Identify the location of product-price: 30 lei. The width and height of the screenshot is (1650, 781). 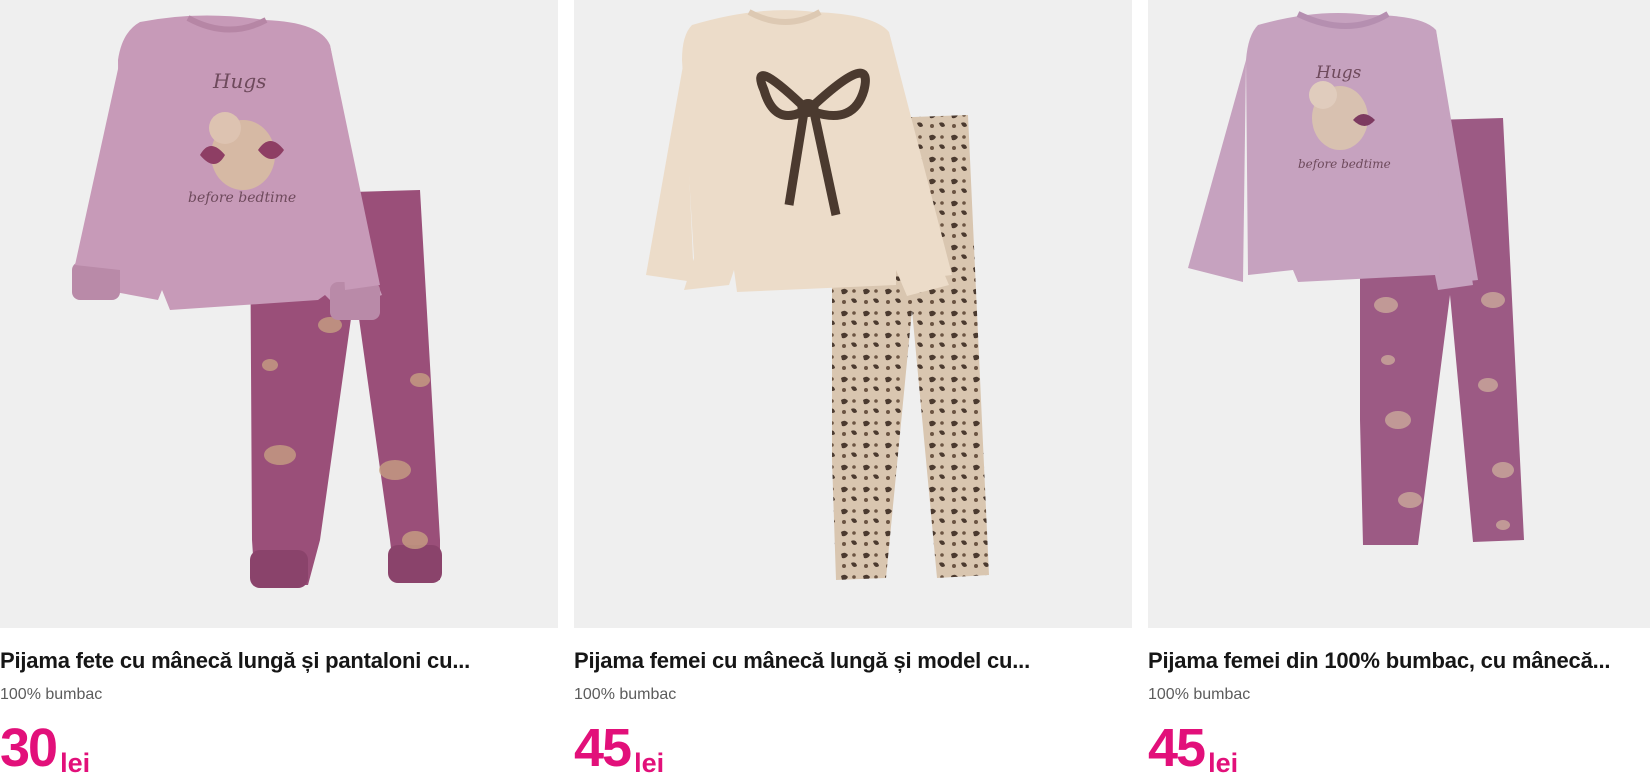
(45, 748).